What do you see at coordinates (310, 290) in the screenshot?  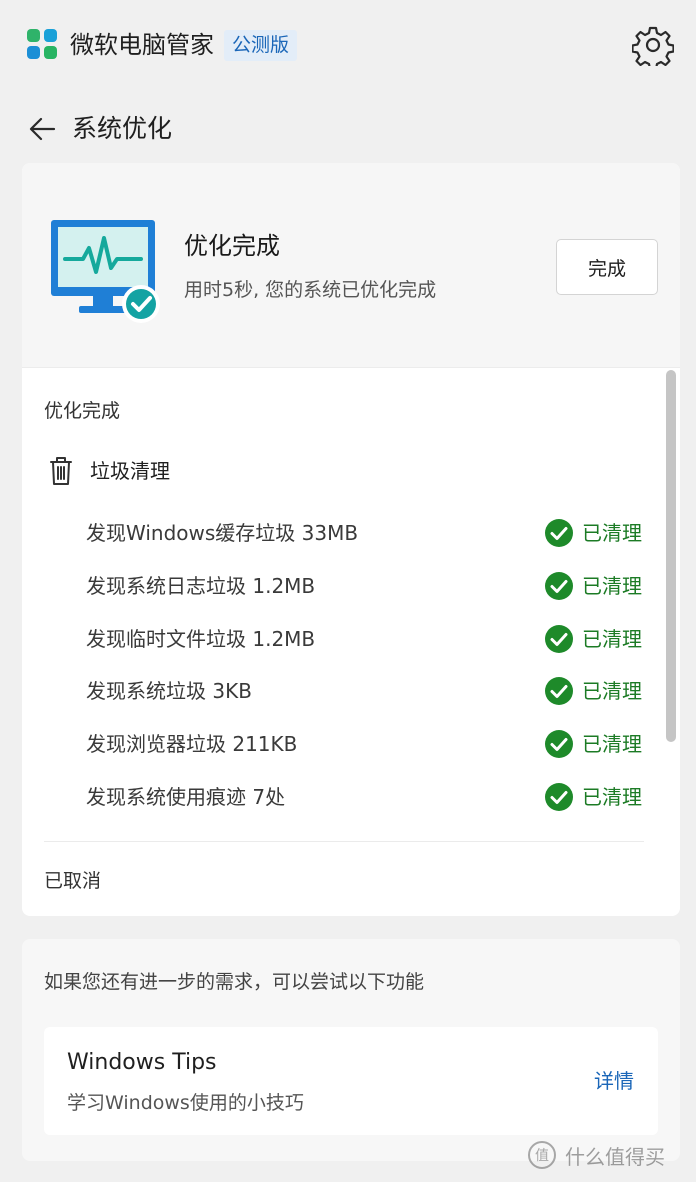 I see `status-subtitle: 用时5秒, 您的系统已优化完成` at bounding box center [310, 290].